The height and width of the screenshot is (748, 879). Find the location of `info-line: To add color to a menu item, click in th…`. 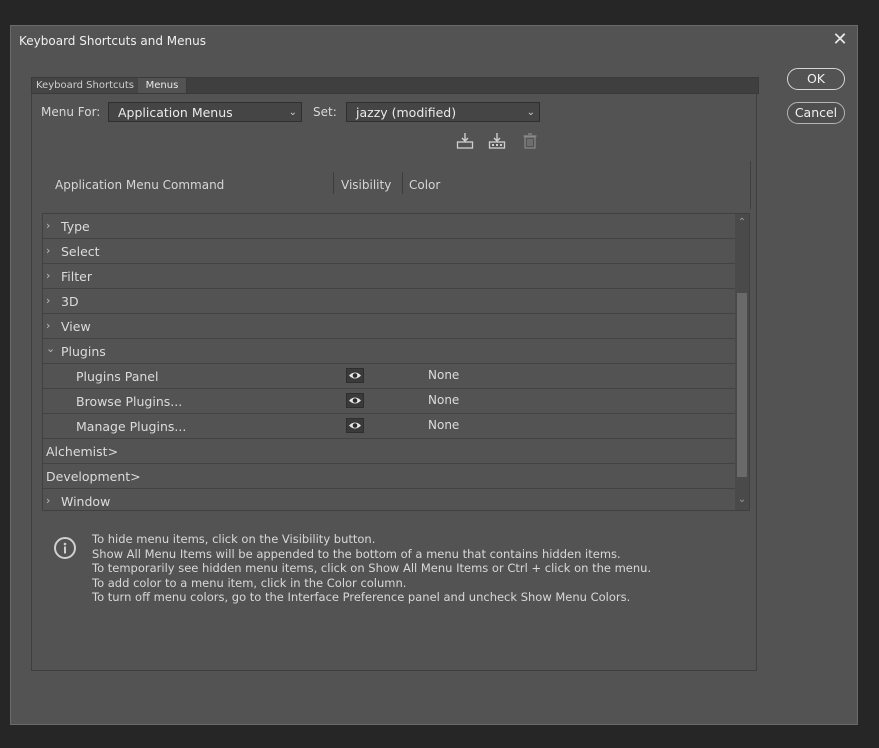

info-line: To add color to a menu item, click in th… is located at coordinates (249, 582).